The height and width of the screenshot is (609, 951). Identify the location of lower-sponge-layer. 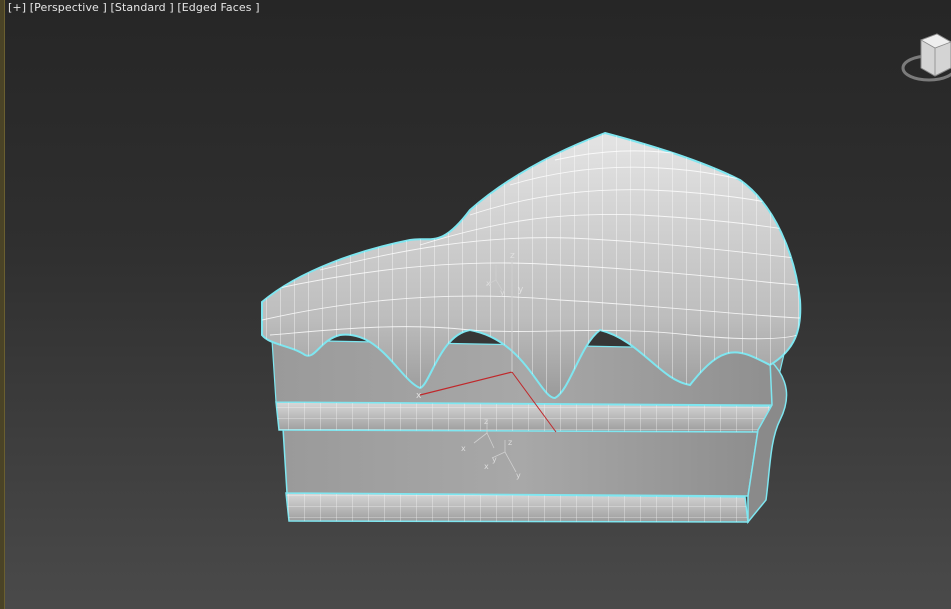
(520, 462).